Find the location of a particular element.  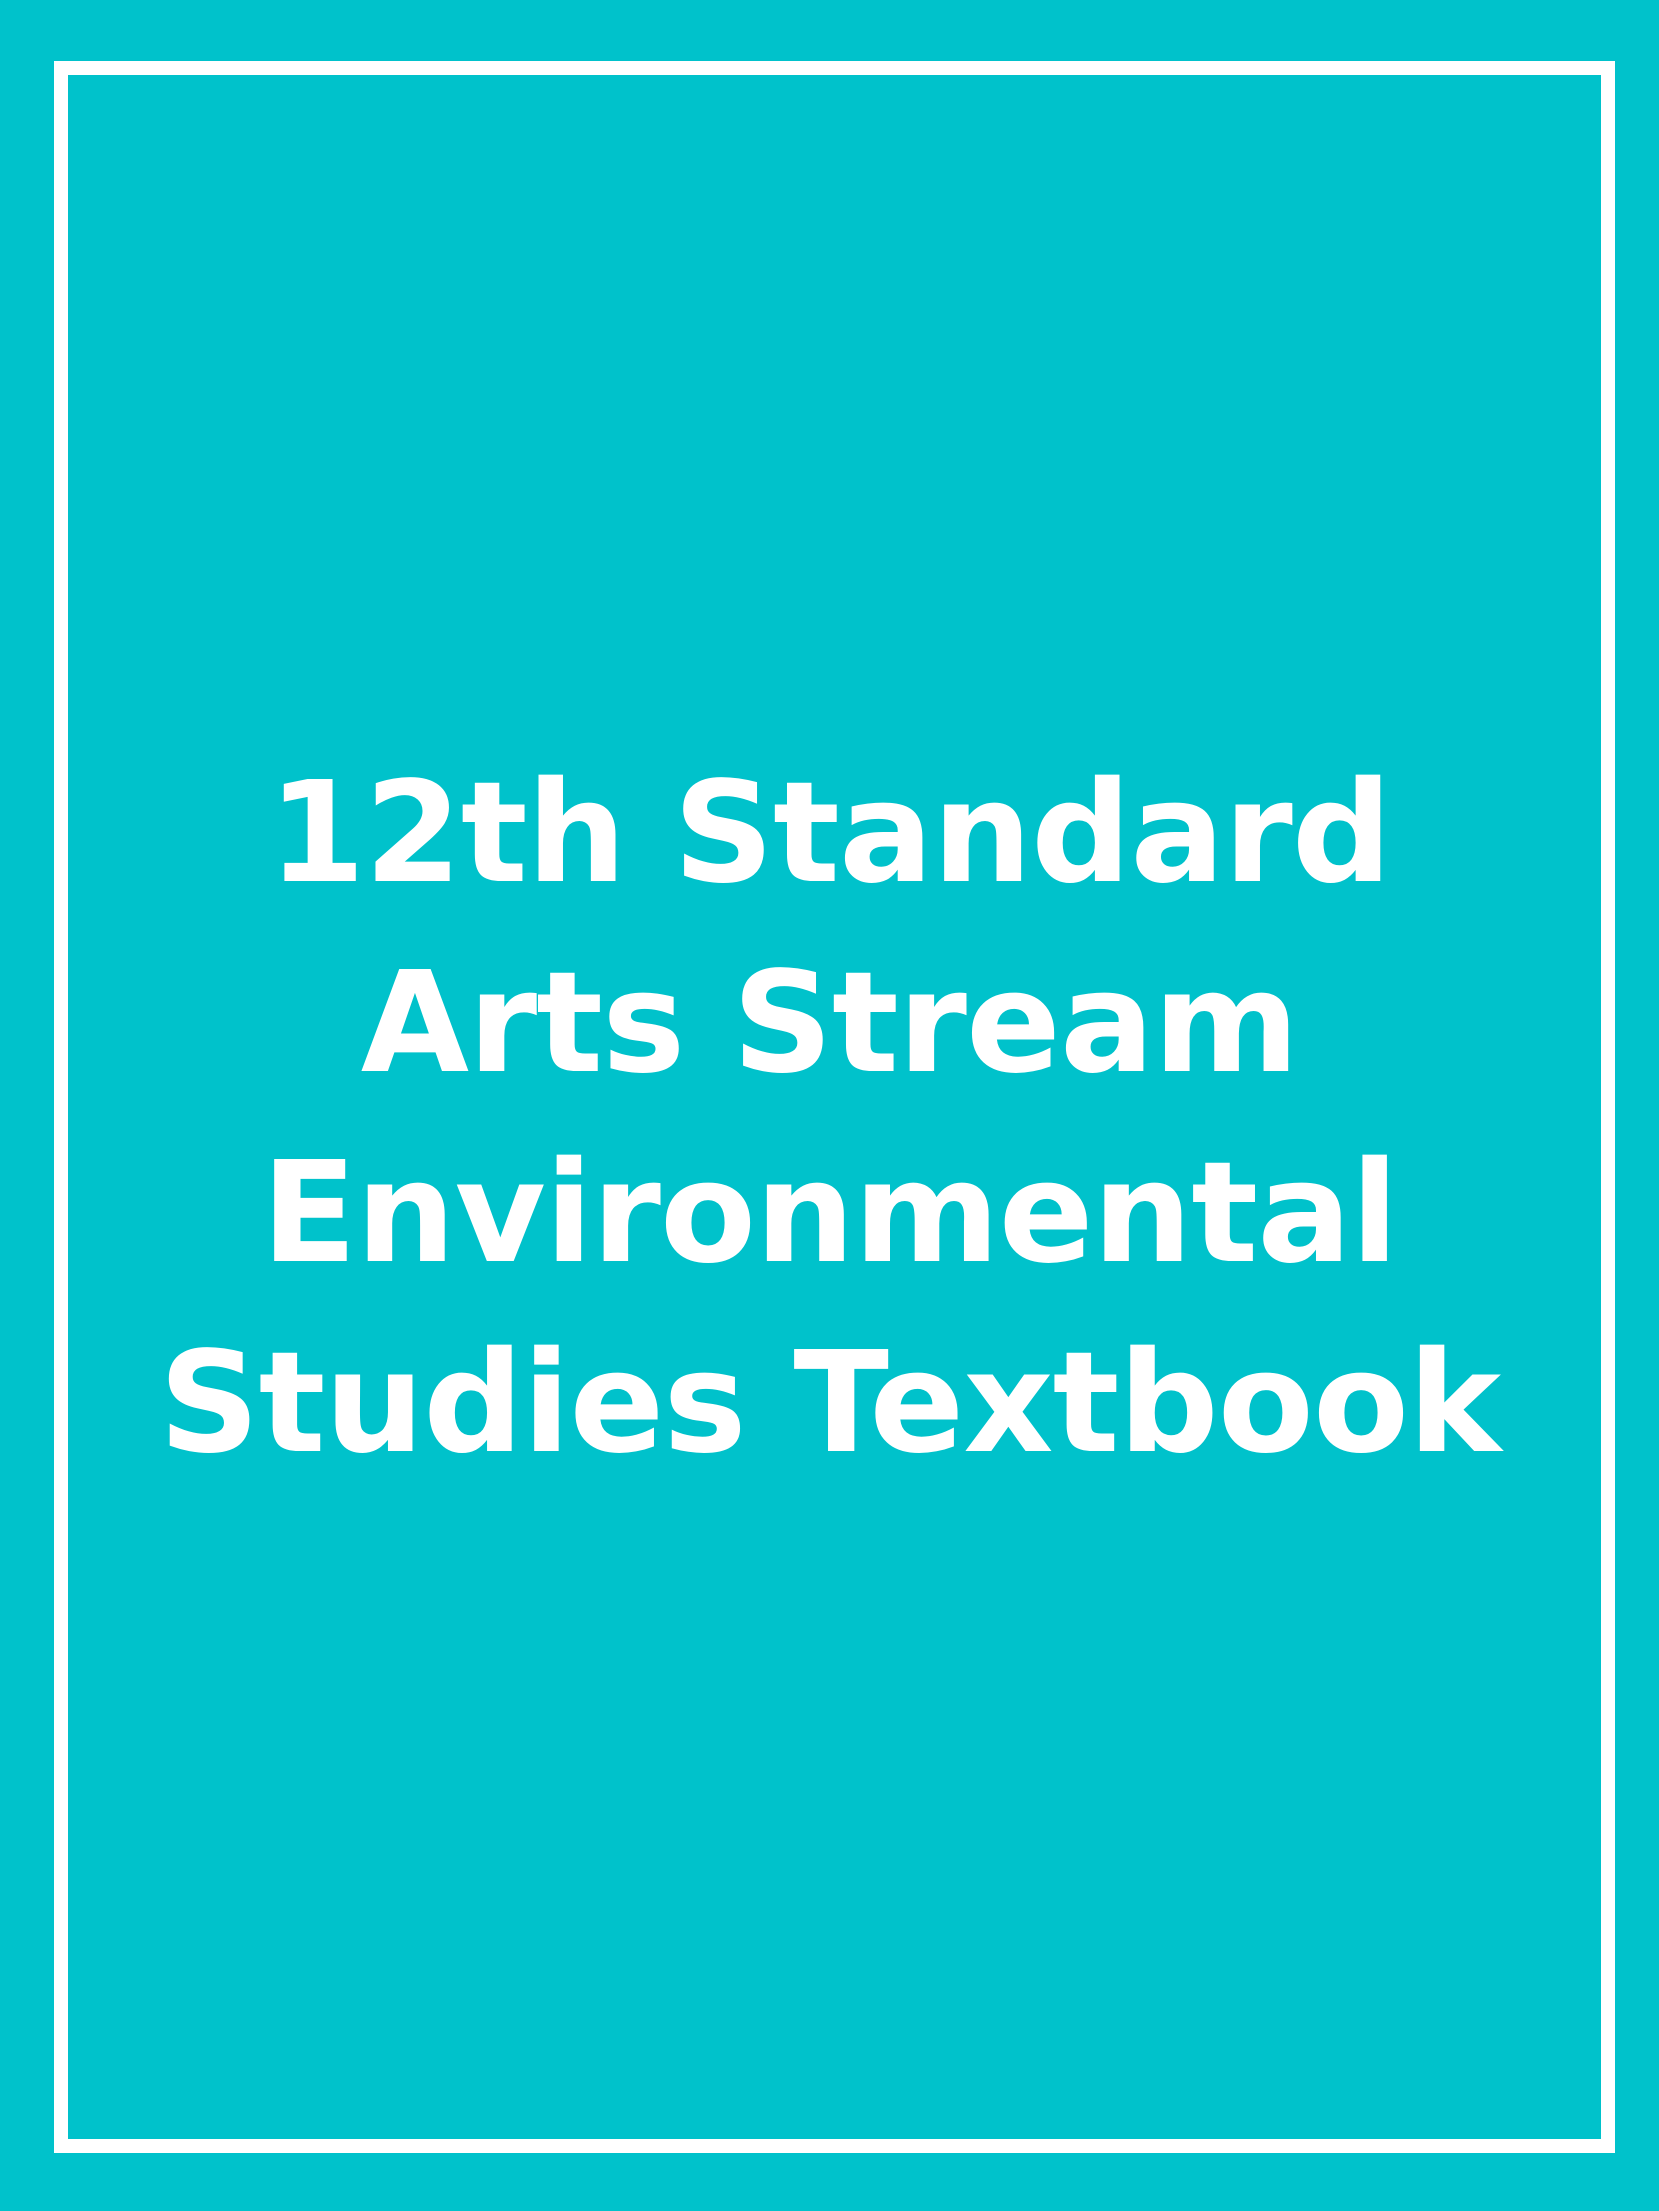

title-line-subject: Environmental is located at coordinates (829, 1213).